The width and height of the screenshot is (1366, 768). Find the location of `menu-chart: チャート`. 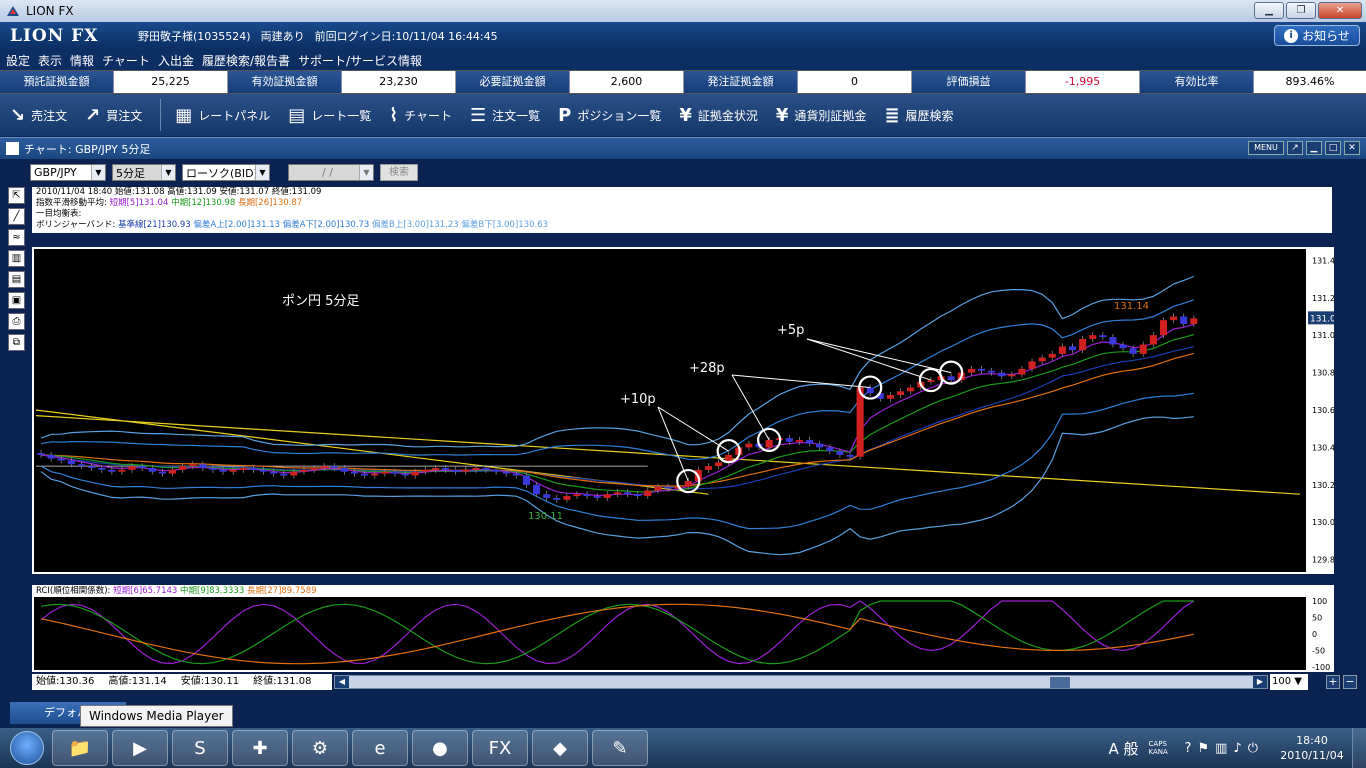

menu-chart: チャート is located at coordinates (126, 60).